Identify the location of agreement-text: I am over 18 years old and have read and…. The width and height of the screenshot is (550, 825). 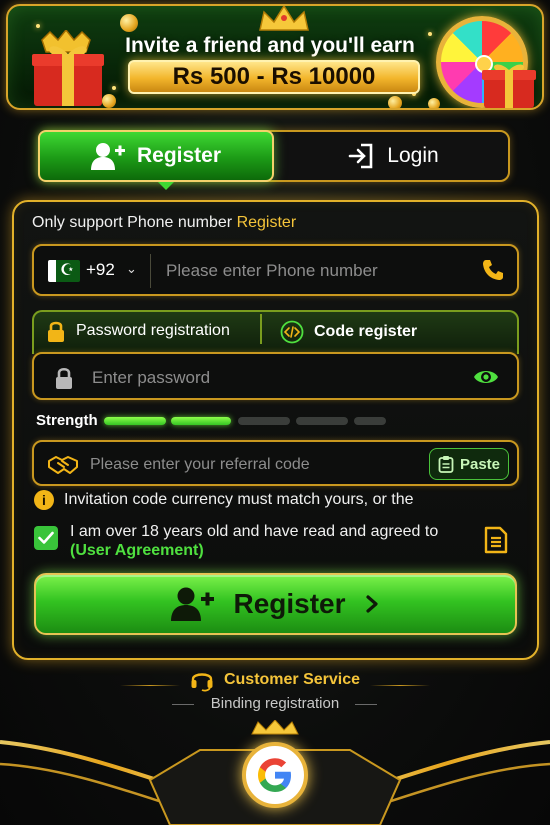
(270, 541).